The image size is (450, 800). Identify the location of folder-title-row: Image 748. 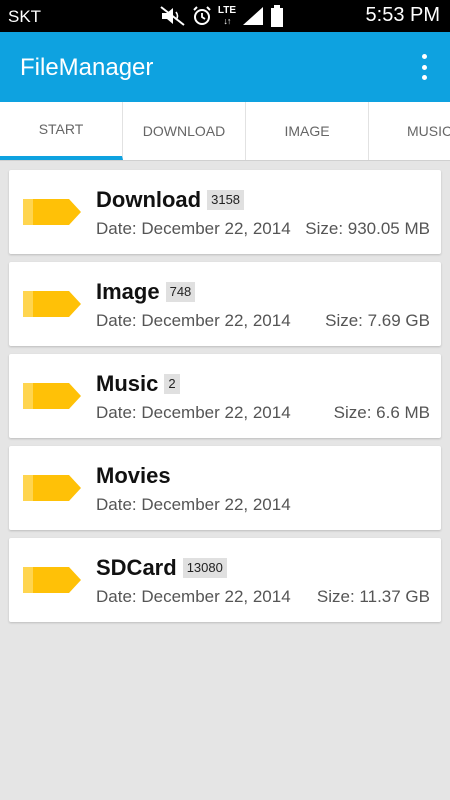
(146, 292).